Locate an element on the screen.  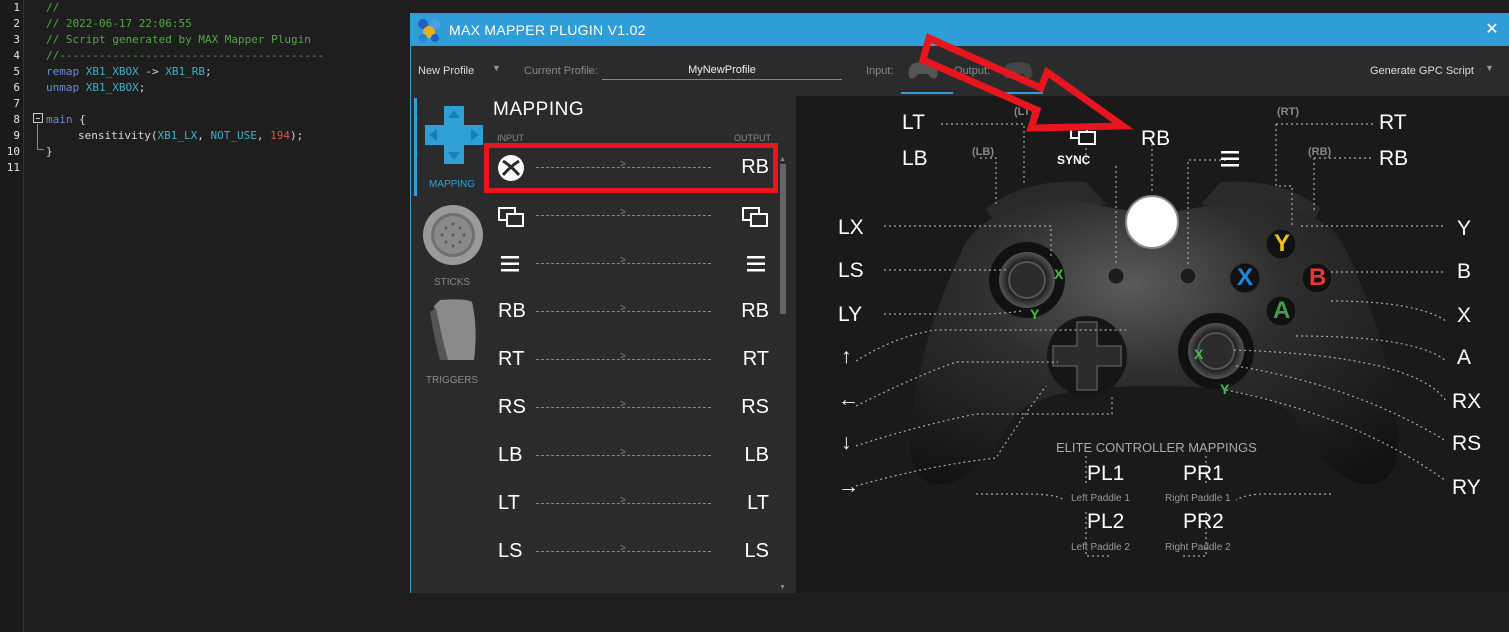
code-line: } is located at coordinates (49, 151).